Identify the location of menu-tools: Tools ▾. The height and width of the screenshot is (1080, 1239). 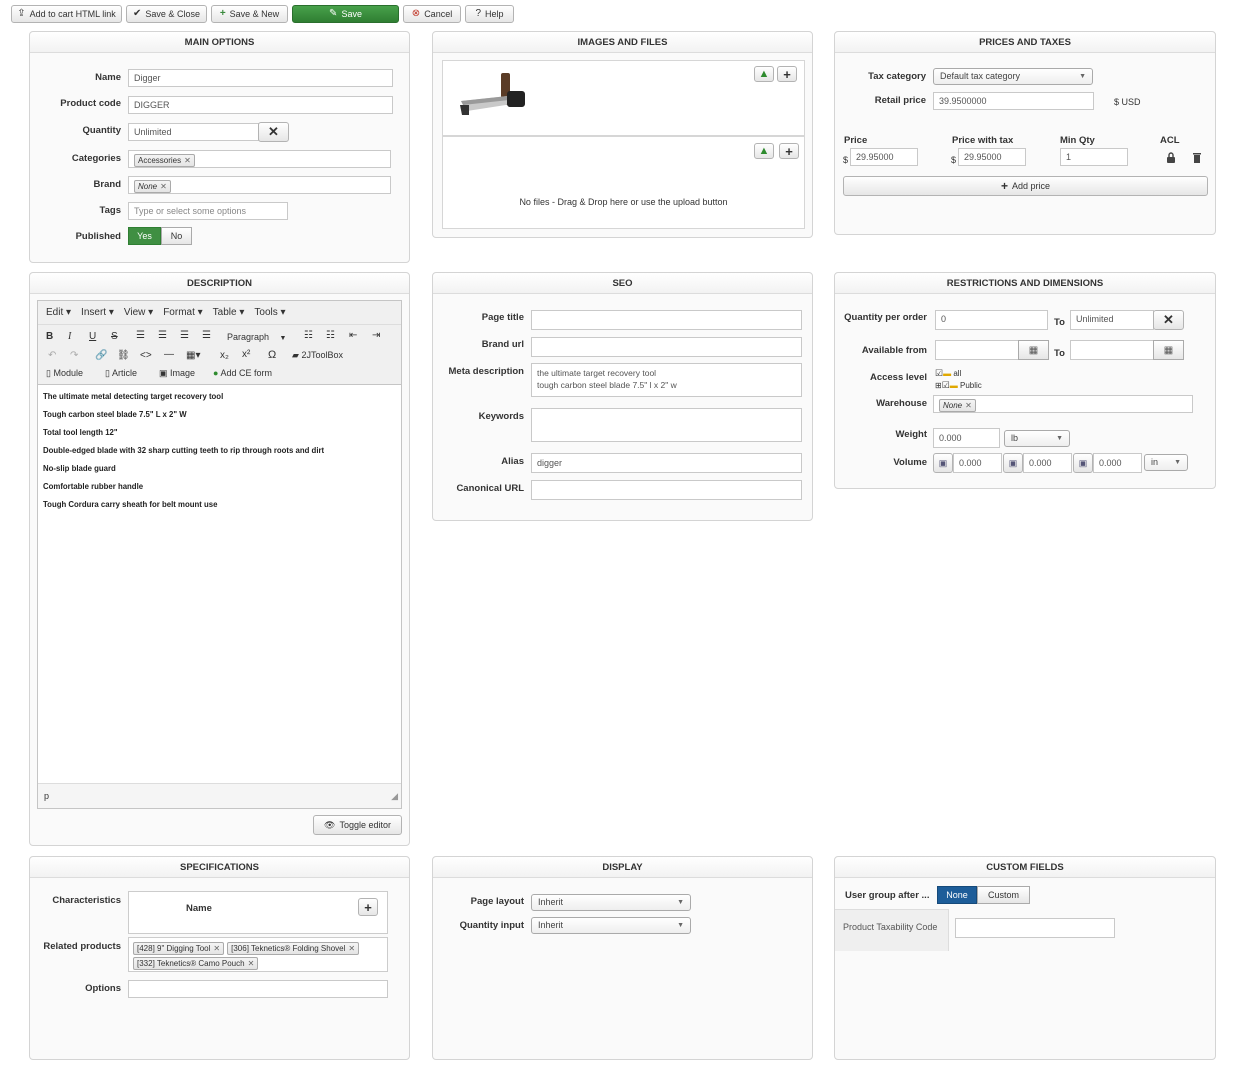
(269, 312).